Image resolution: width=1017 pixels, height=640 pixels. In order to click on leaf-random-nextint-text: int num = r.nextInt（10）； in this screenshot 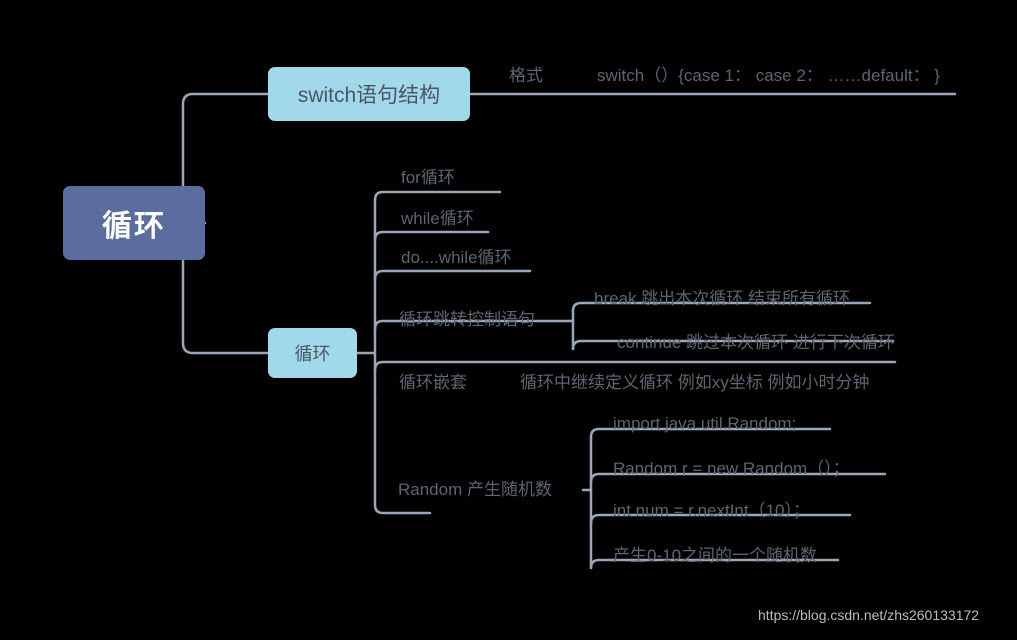, I will do `click(712, 510)`.